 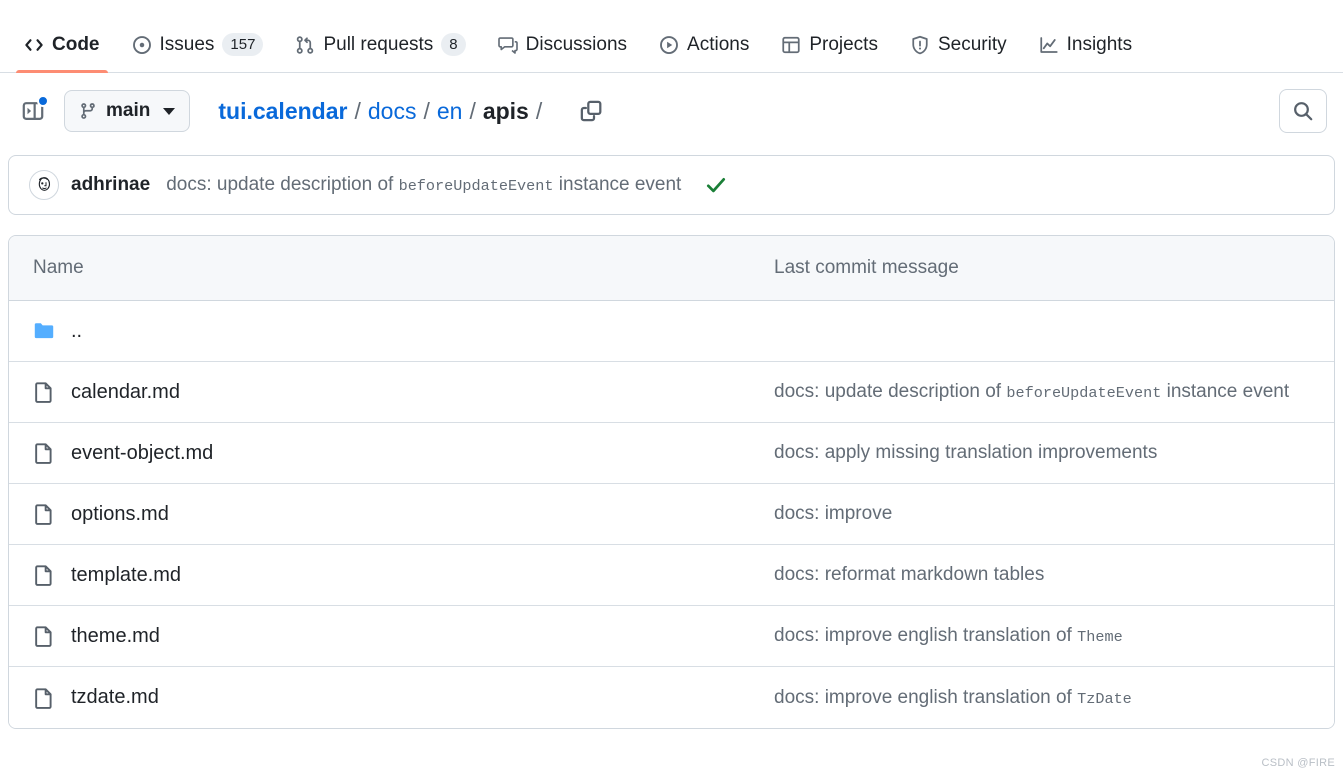 What do you see at coordinates (909, 574) in the screenshot?
I see `commit-message-prefix: docs: reformat markdown tables` at bounding box center [909, 574].